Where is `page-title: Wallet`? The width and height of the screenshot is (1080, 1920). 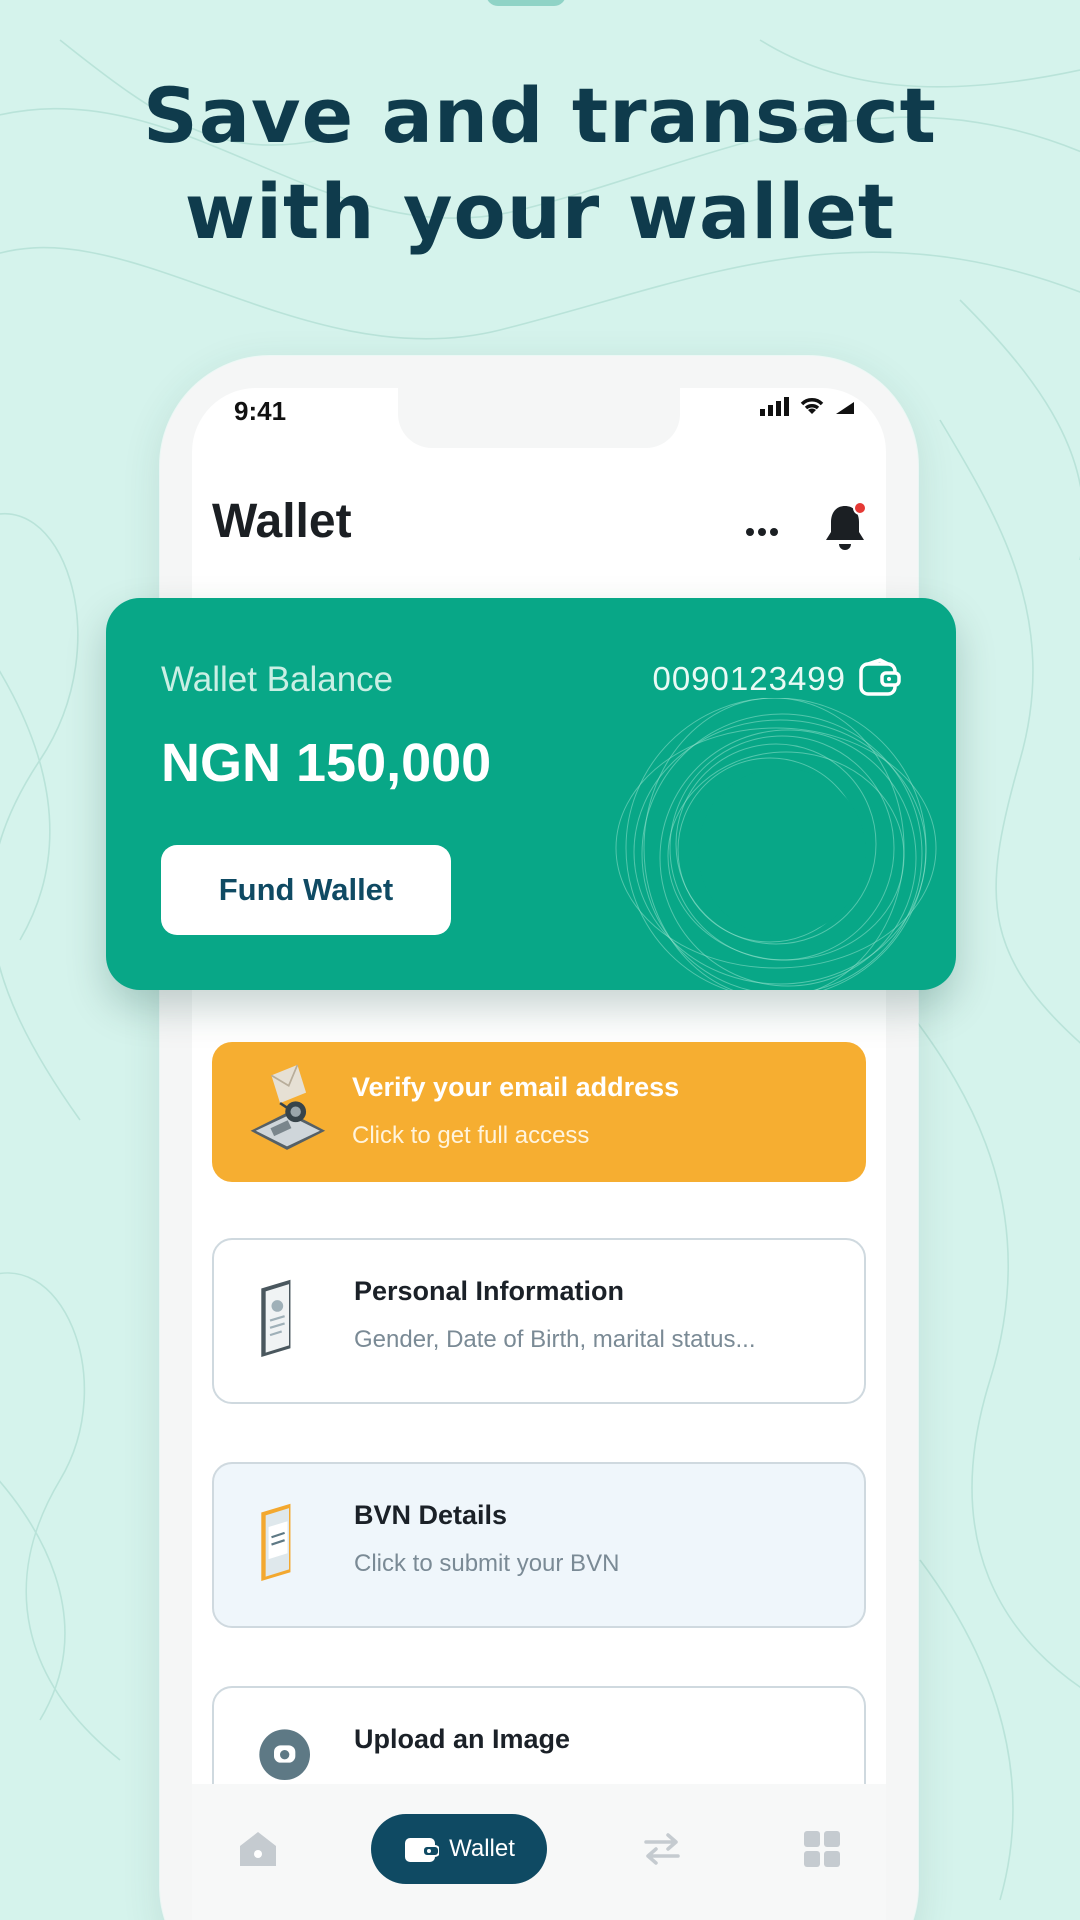 page-title: Wallet is located at coordinates (282, 521).